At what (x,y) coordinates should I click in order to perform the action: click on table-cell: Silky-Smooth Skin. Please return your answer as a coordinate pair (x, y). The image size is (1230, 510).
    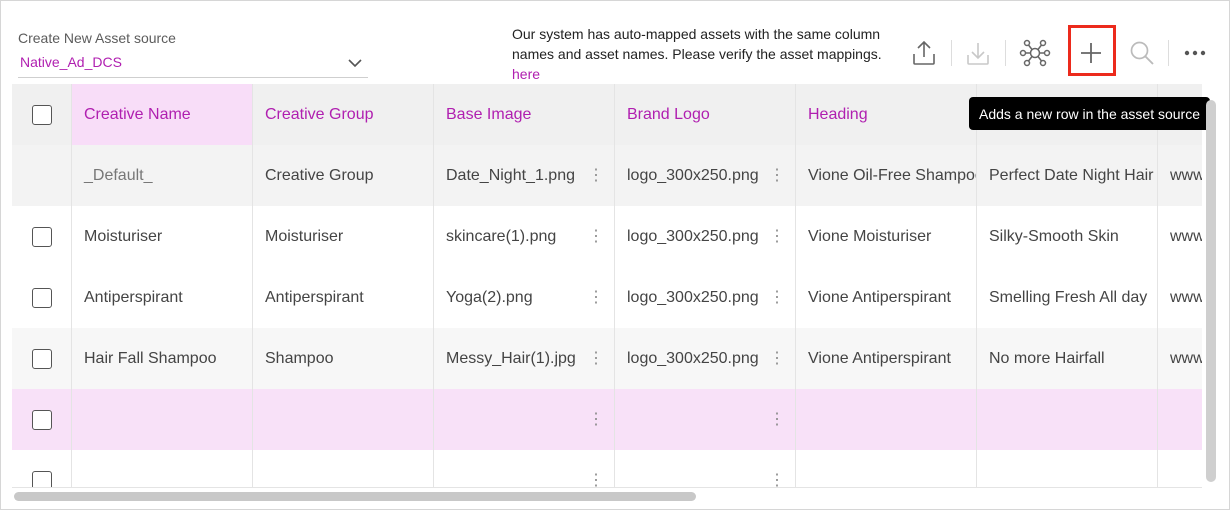
    Looking at the image, I should click on (1067, 236).